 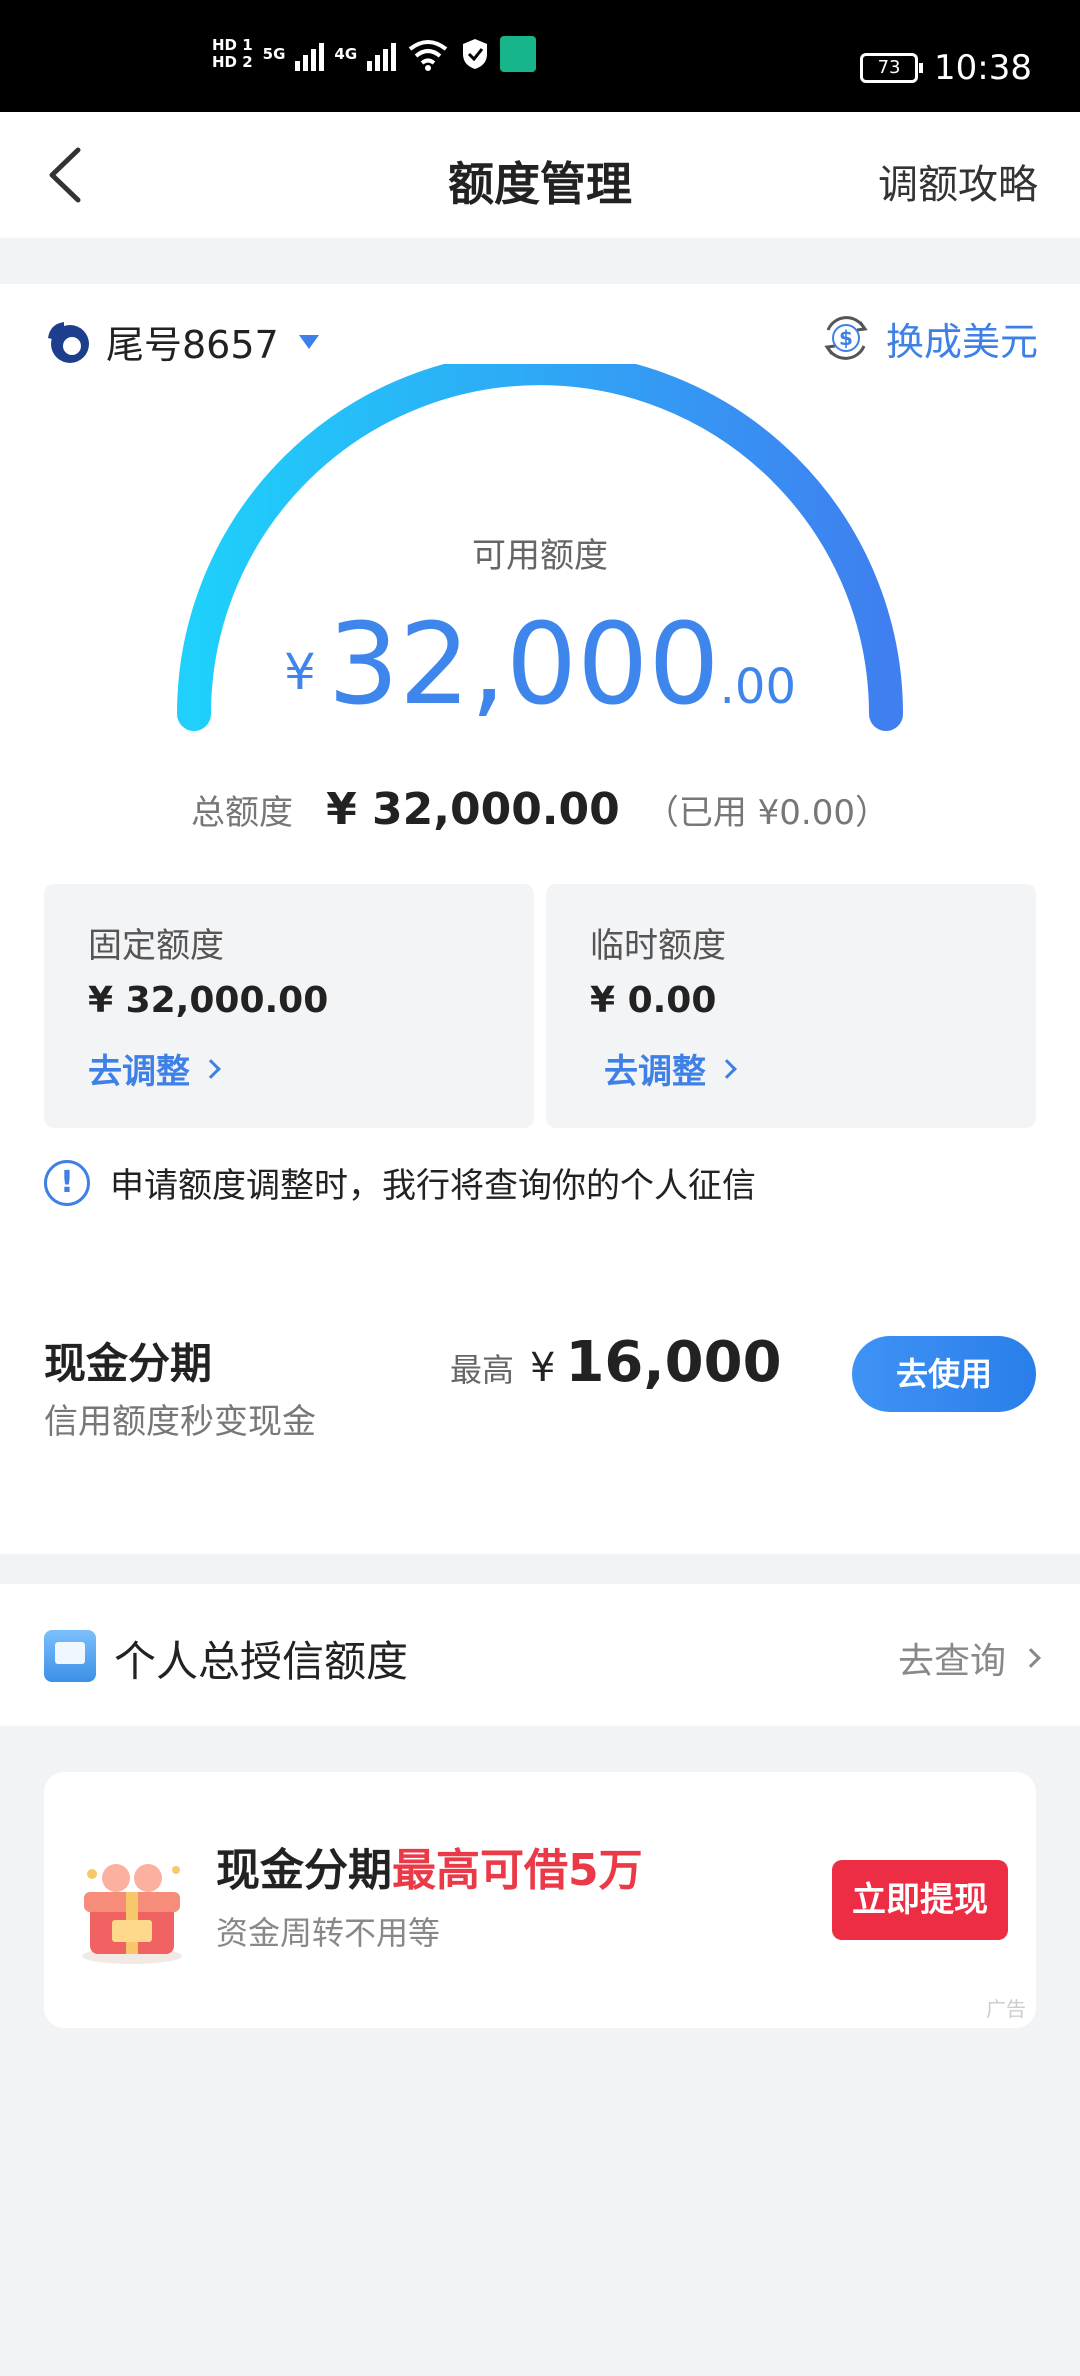 What do you see at coordinates (958, 181) in the screenshot?
I see `limit-guide-link: 调额攻略` at bounding box center [958, 181].